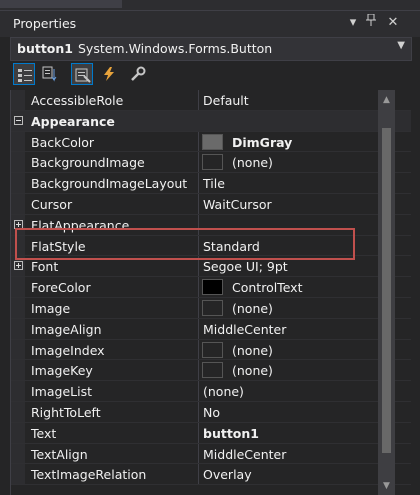 The height and width of the screenshot is (495, 420). Describe the element at coordinates (267, 287) in the screenshot. I see `property-value: ControlText` at that location.